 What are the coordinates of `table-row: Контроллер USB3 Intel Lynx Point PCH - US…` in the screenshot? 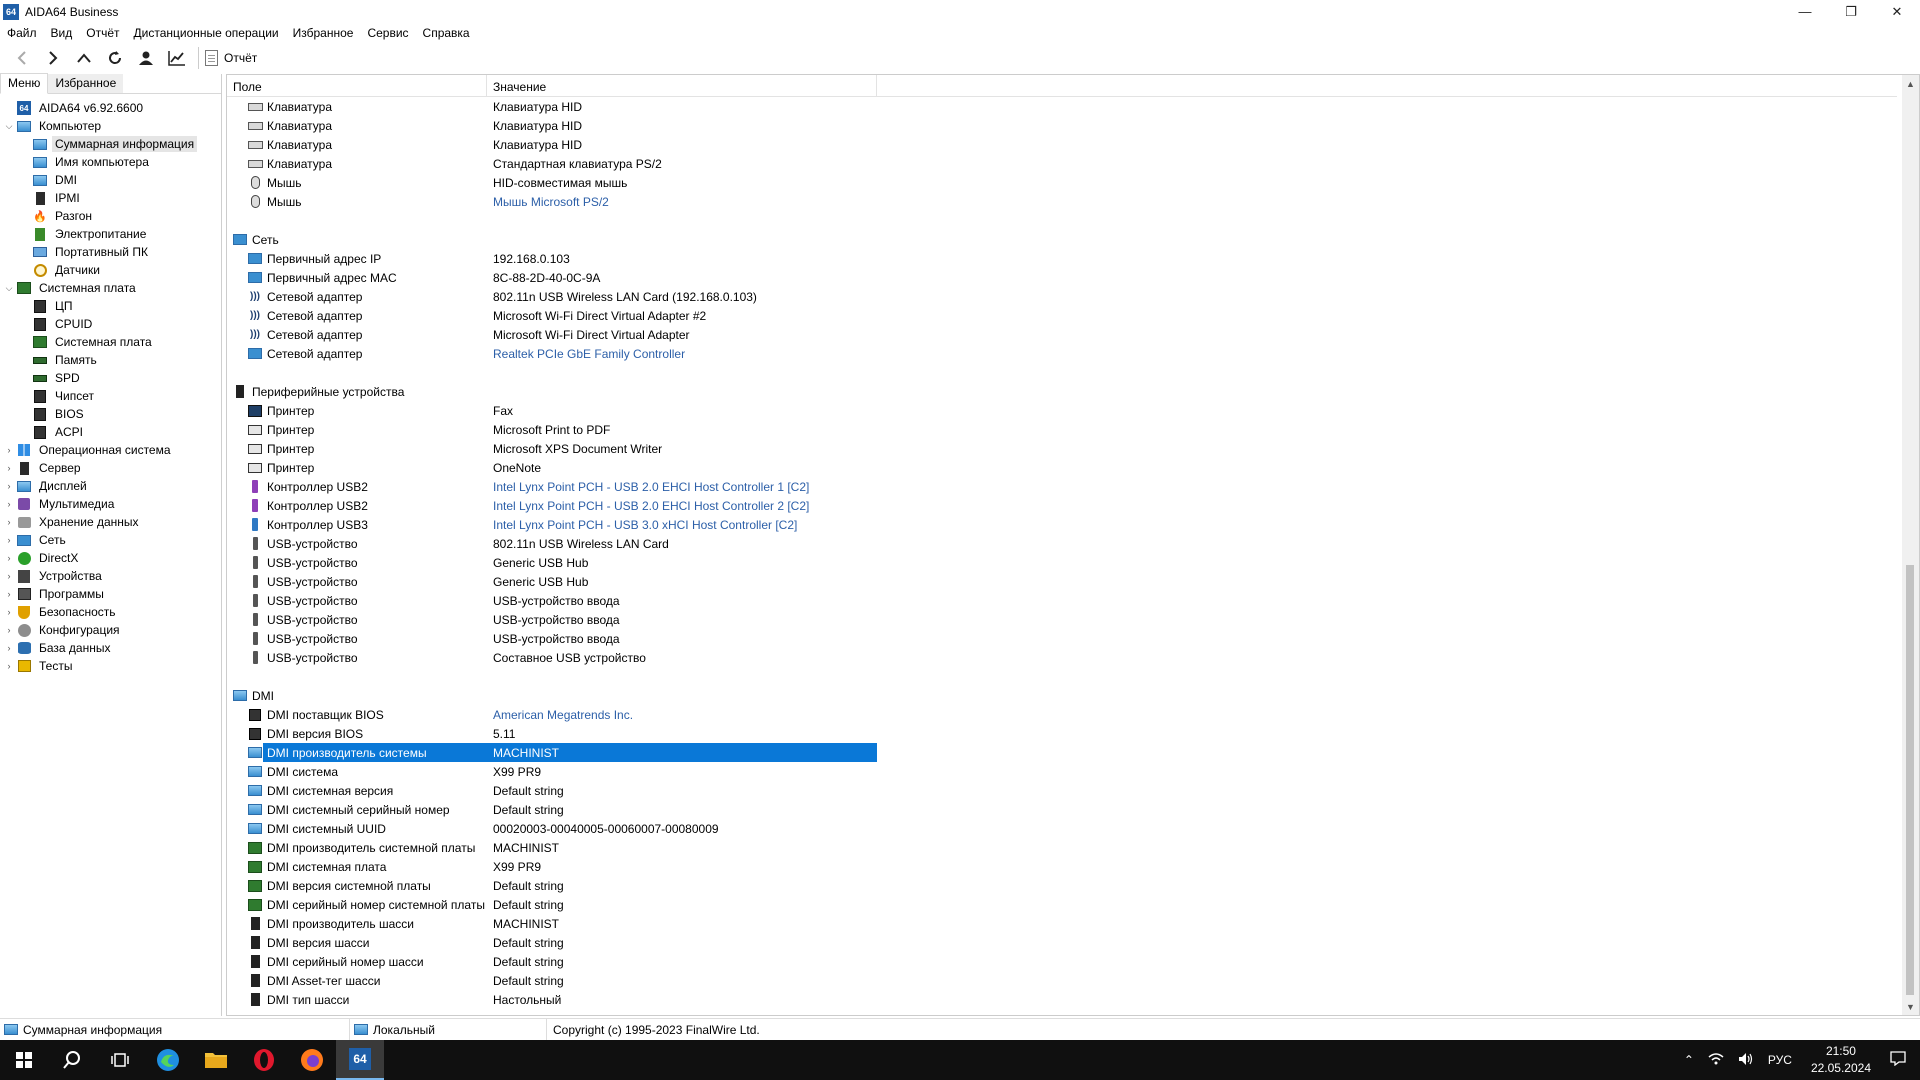 It's located at (1062, 524).